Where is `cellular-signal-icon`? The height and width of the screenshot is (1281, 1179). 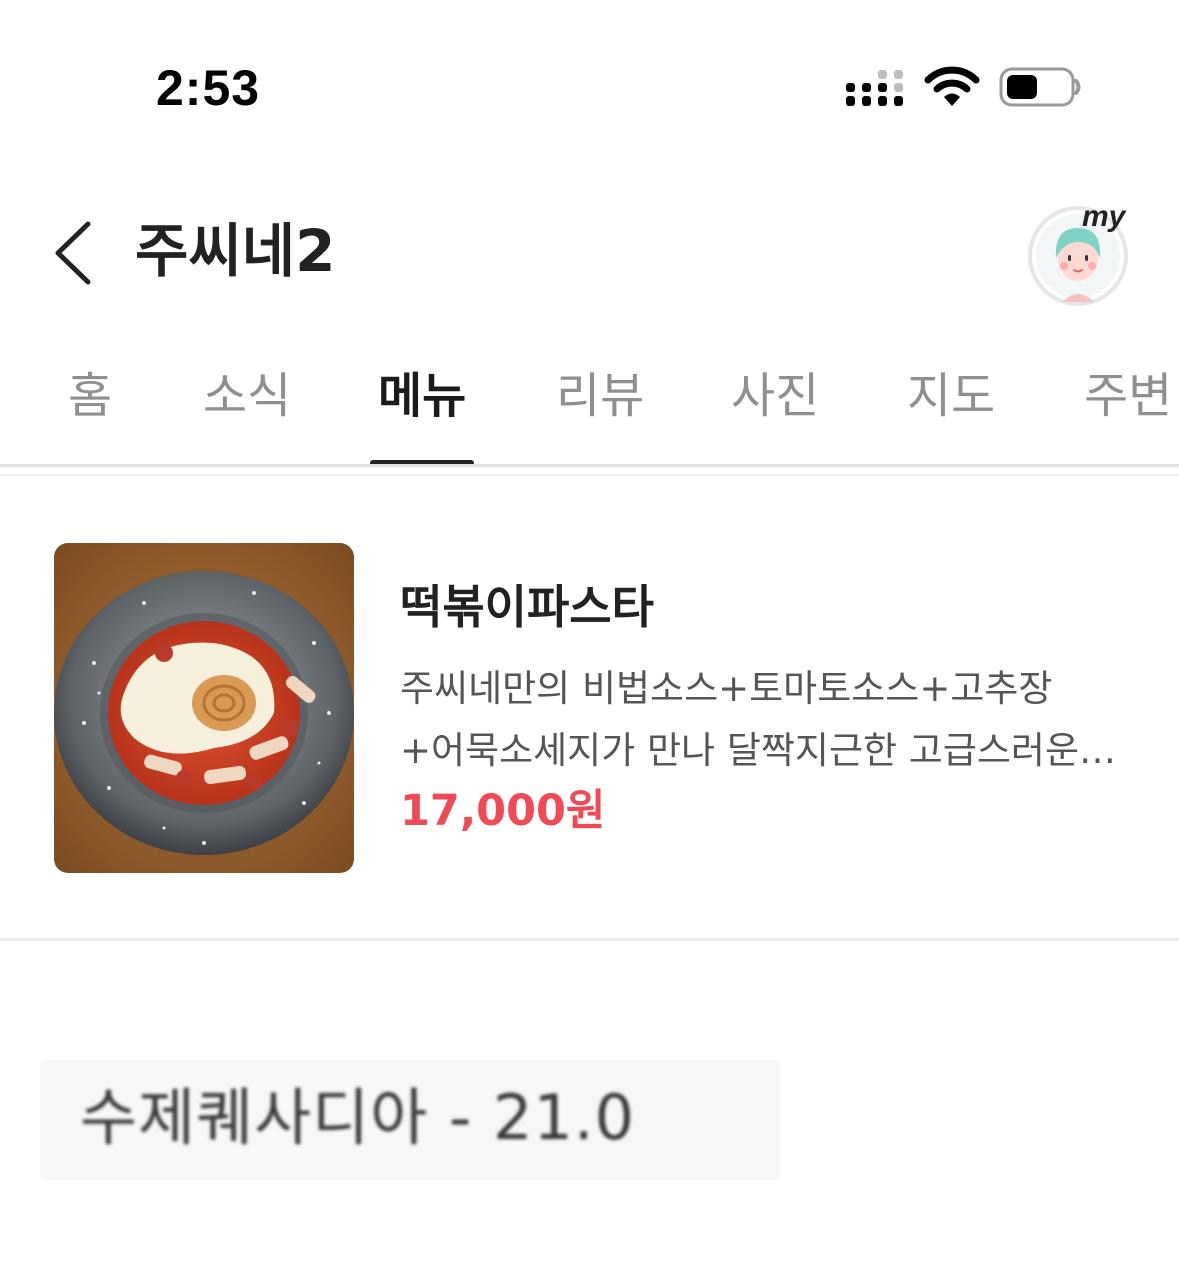
cellular-signal-icon is located at coordinates (874, 88).